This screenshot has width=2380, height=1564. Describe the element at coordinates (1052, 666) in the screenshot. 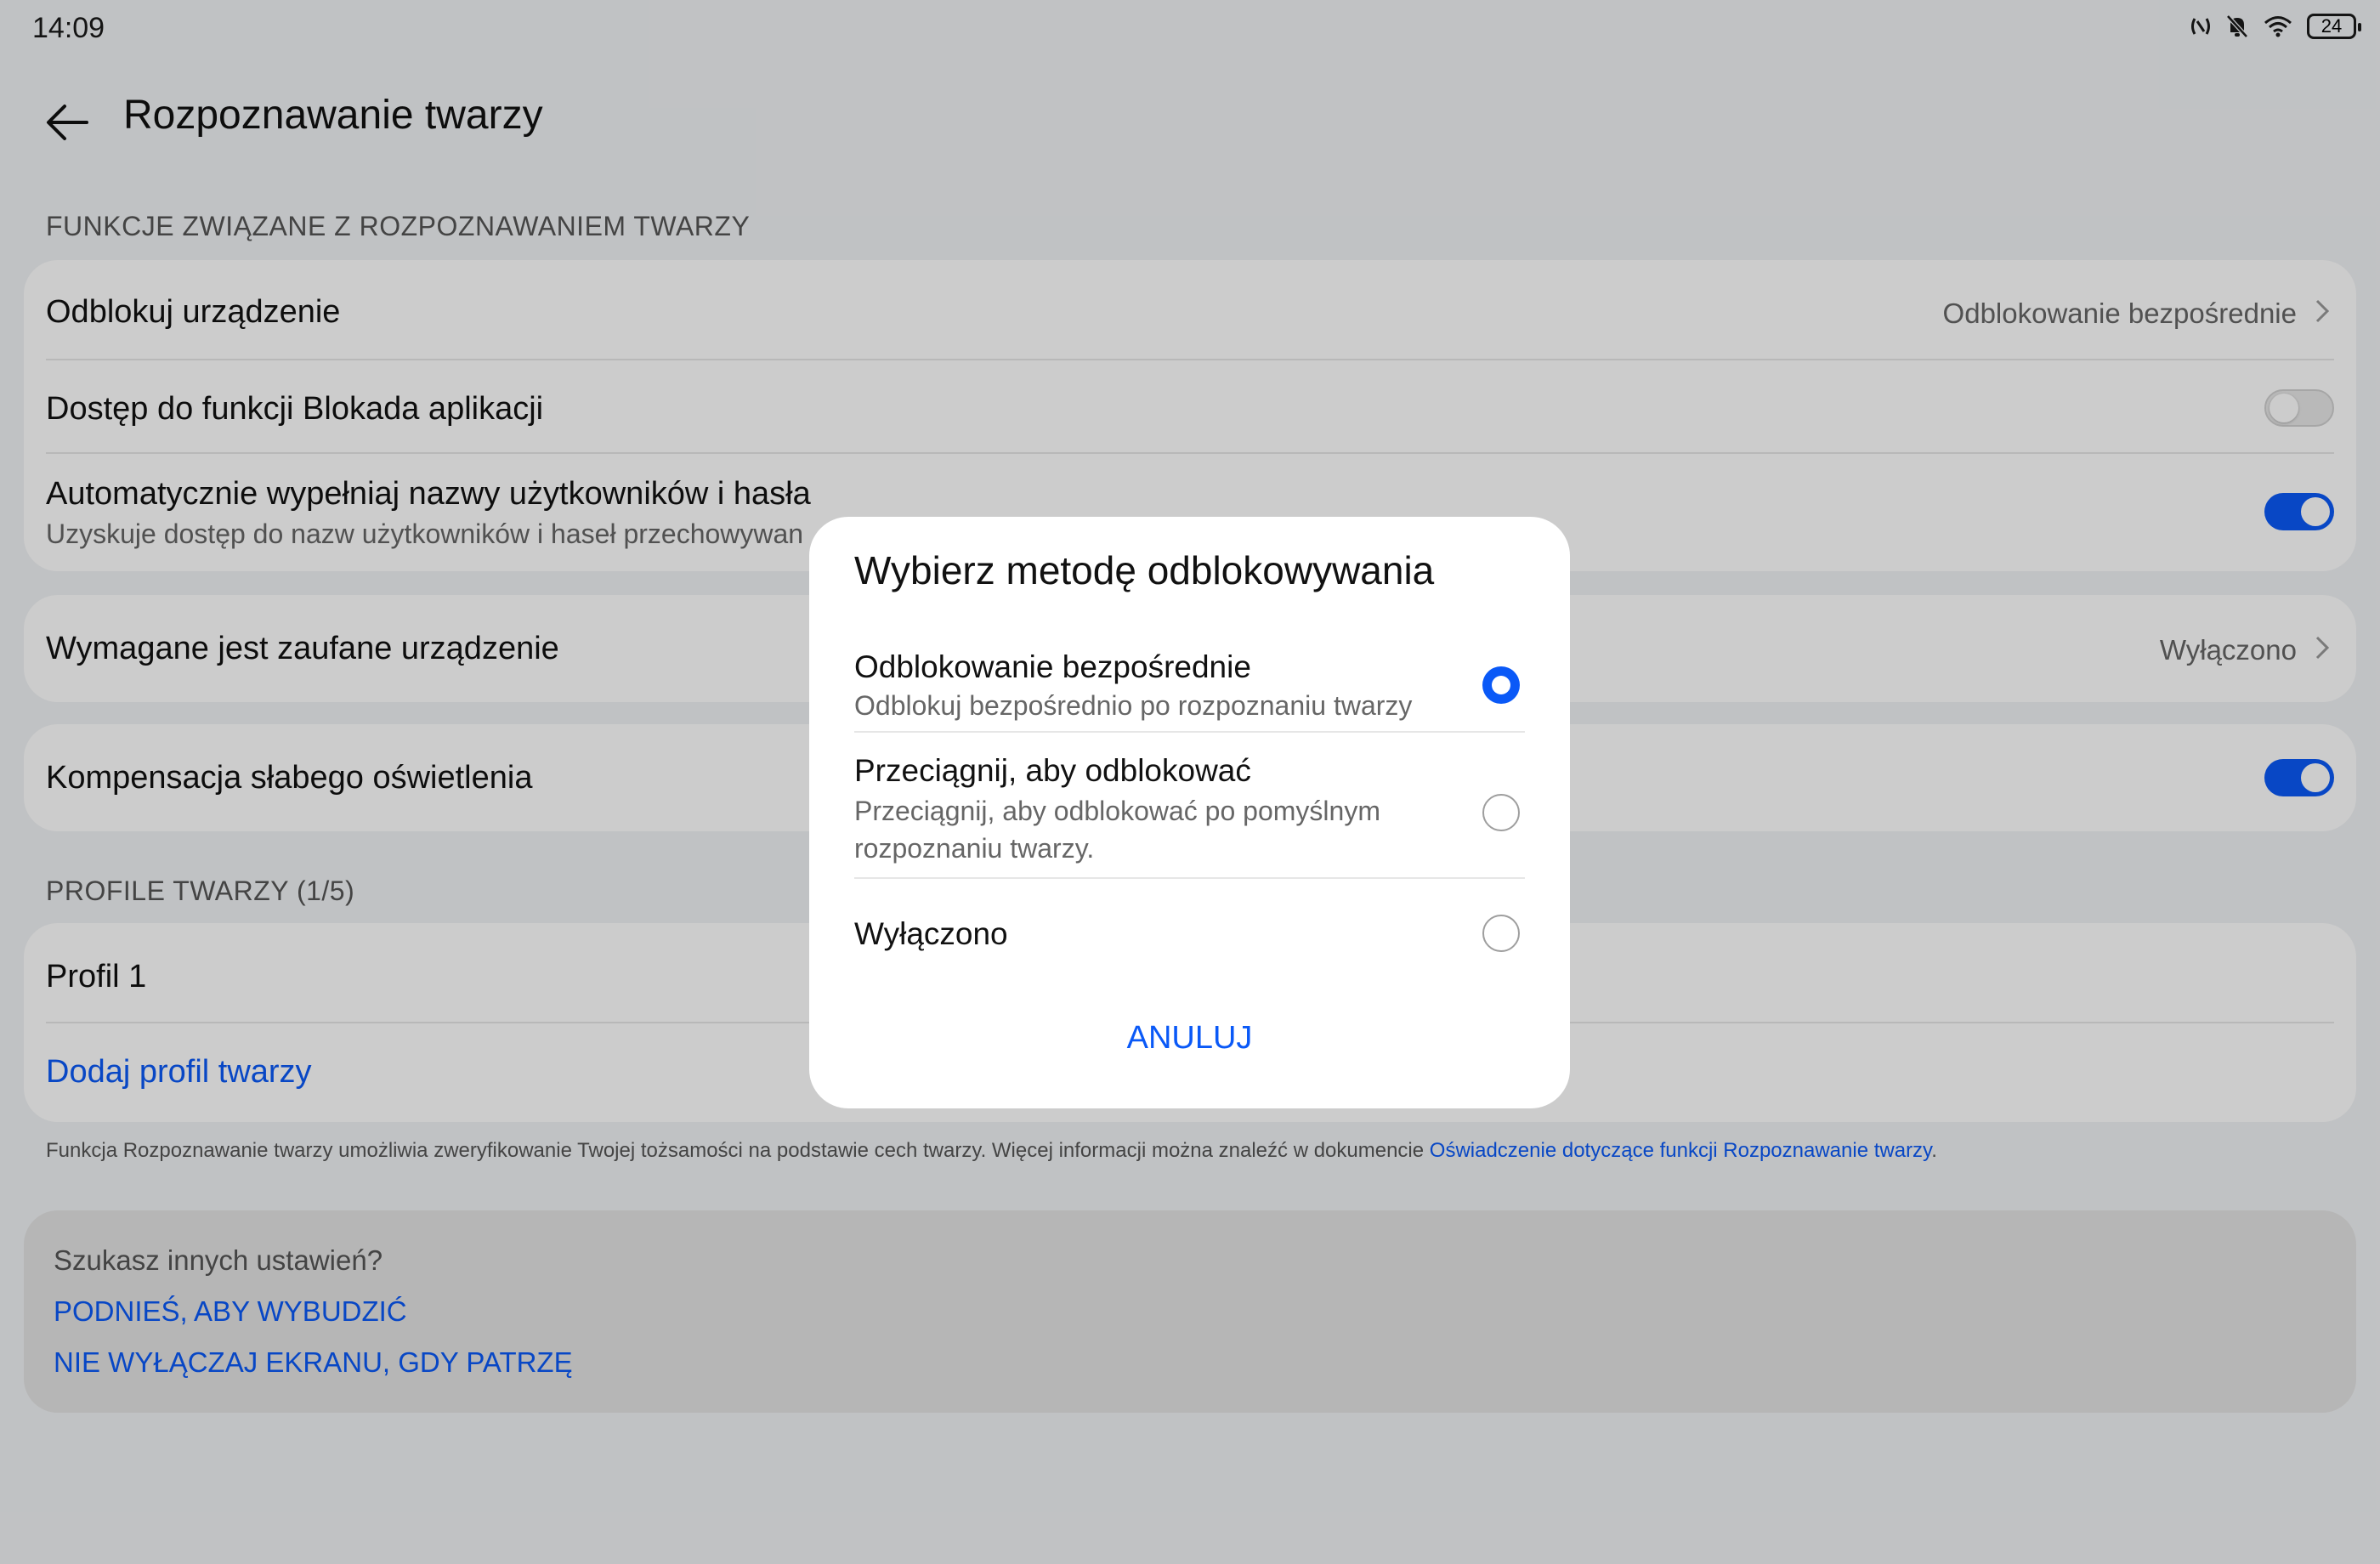

I see `option-title: Odblokowanie bezpośrednie` at that location.